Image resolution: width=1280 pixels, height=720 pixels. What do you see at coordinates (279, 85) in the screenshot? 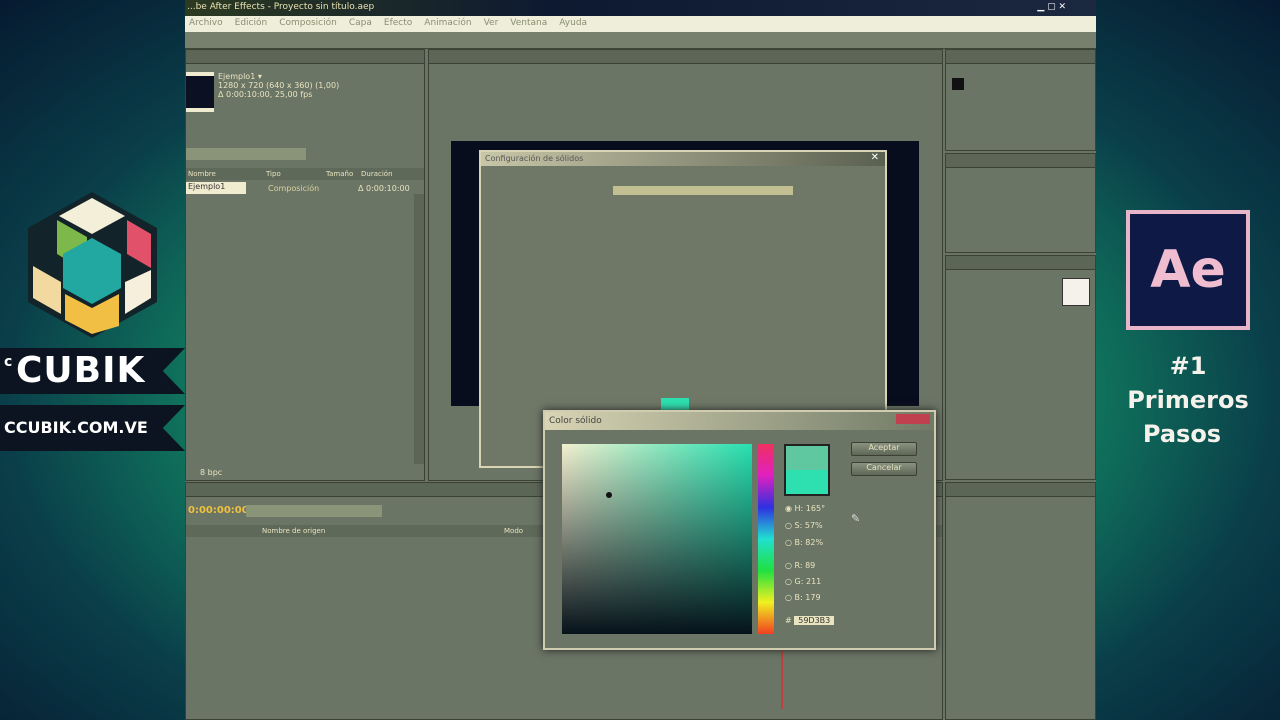
I see `comp-size: 1280 x 720 (640 x 360) (1,00)` at bounding box center [279, 85].